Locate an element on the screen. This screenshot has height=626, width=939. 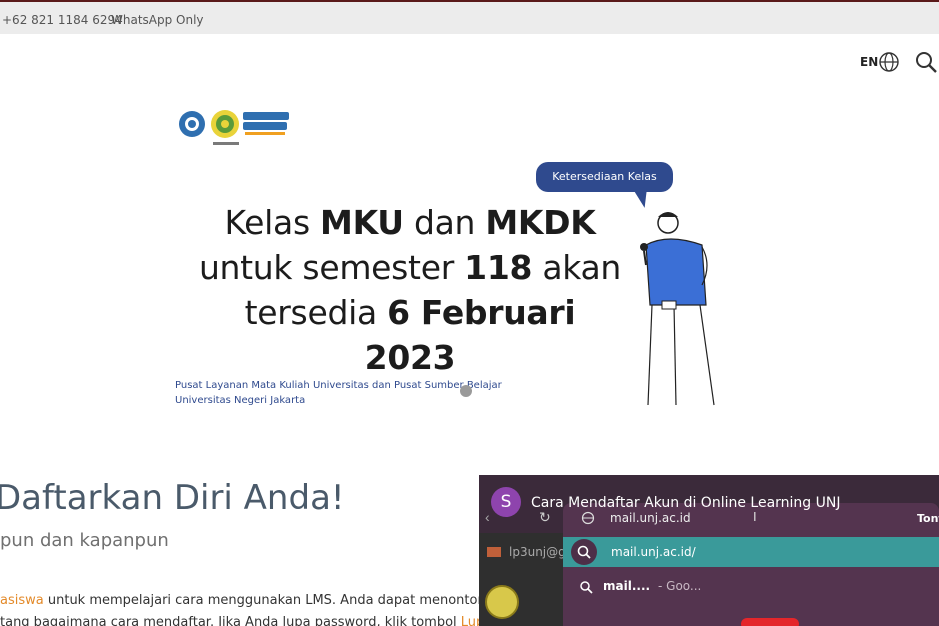
headline-line1: Kelas MKU dan MKDK is located at coordinates (410, 222).